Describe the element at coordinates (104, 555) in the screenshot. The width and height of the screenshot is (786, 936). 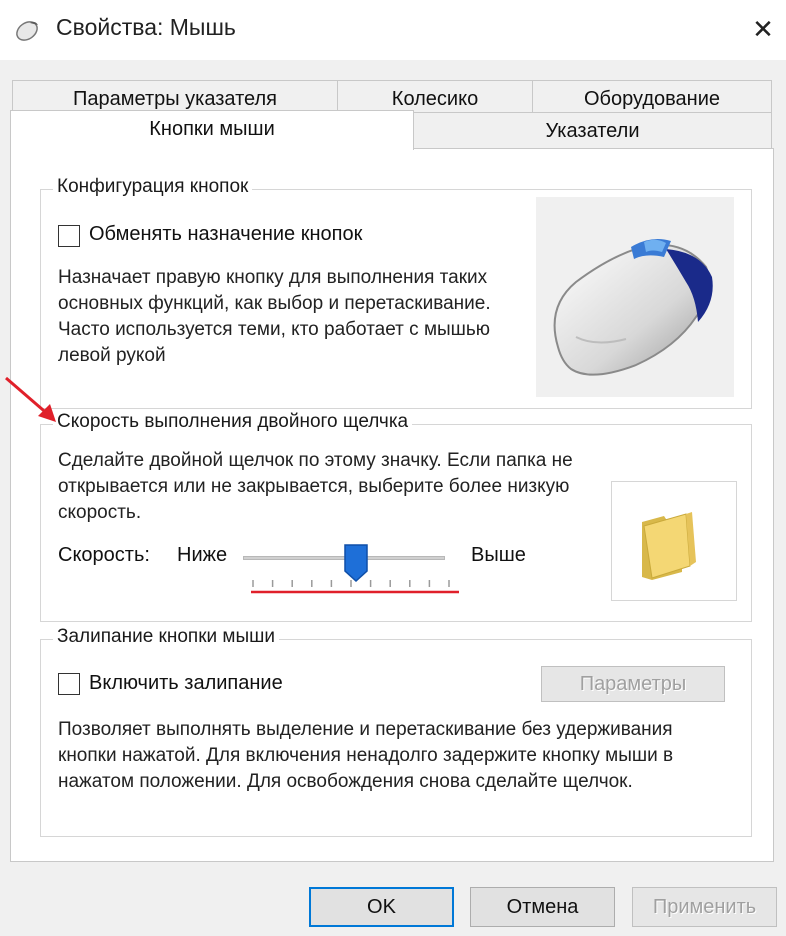
I see `speed-label: Скорость:` at that location.